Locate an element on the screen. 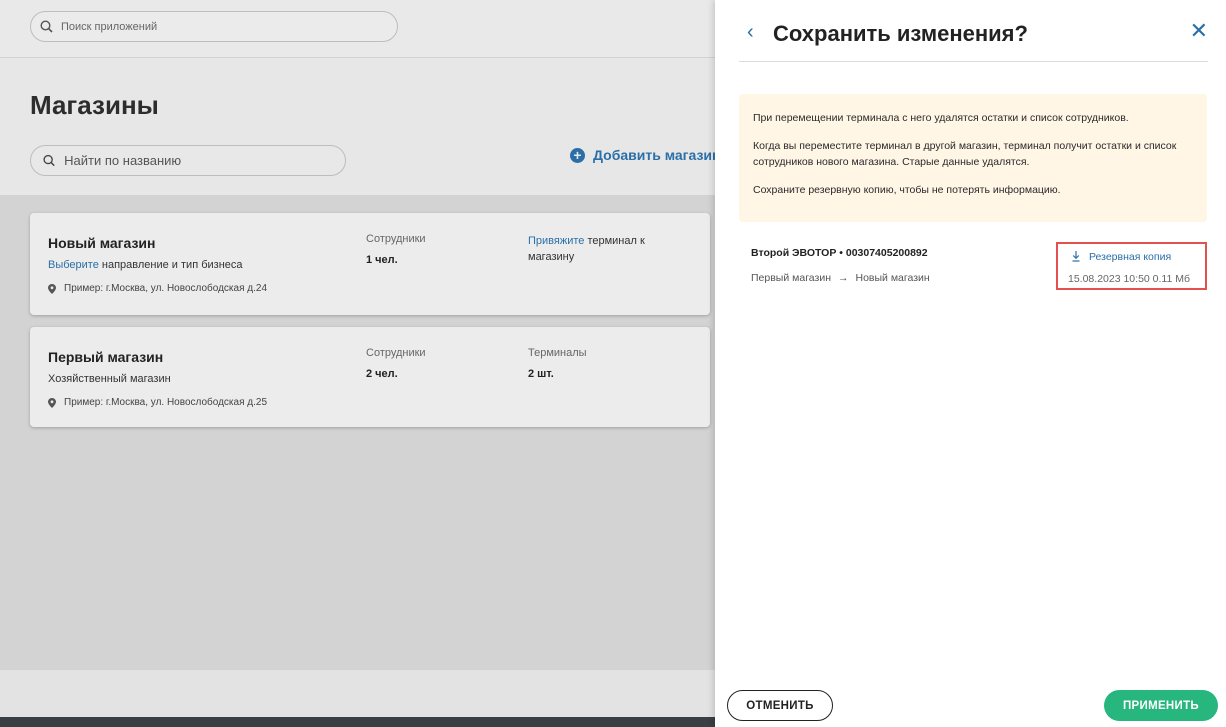 The image size is (1226, 727). plus-icon: + is located at coordinates (577, 155).